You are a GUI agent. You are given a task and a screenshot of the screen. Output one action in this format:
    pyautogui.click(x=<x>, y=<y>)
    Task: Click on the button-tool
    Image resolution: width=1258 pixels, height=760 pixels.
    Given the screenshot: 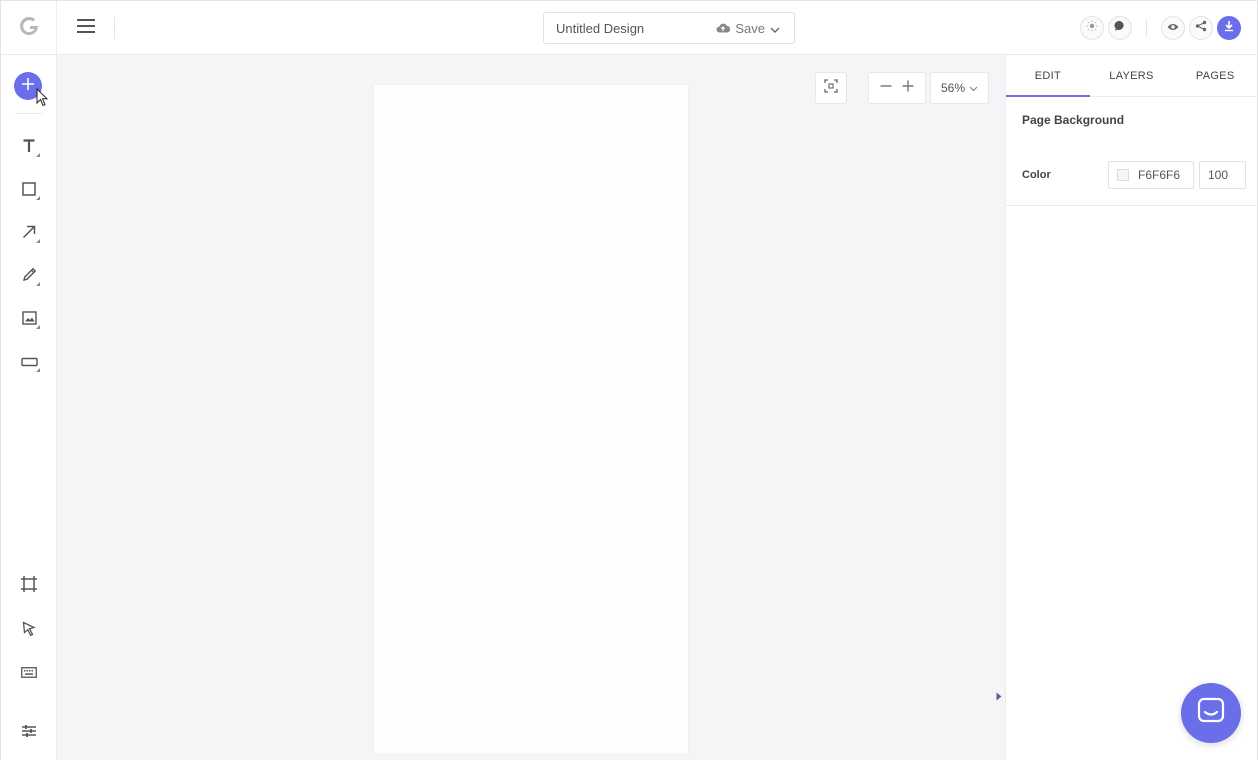 What is the action you would take?
    pyautogui.click(x=29, y=363)
    